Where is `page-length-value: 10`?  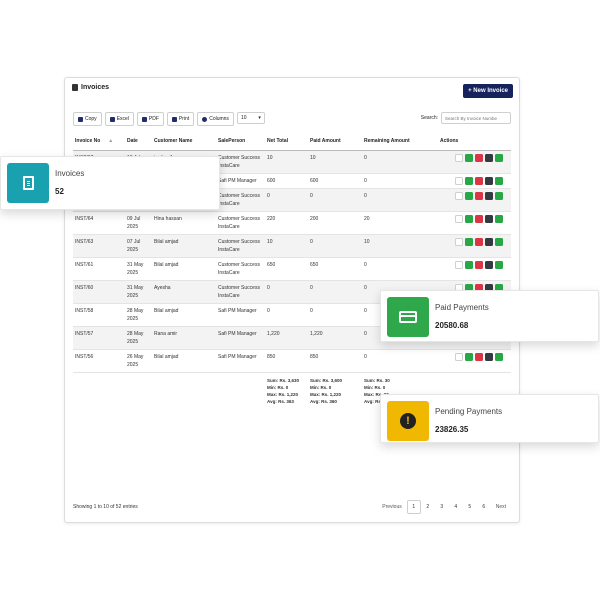
page-length-value: 10 is located at coordinates (243, 118).